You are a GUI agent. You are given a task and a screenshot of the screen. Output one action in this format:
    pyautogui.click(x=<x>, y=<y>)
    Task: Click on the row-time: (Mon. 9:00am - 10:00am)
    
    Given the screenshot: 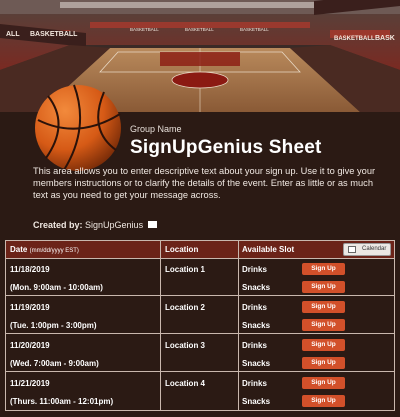 What is the action you would take?
    pyautogui.click(x=56, y=287)
    